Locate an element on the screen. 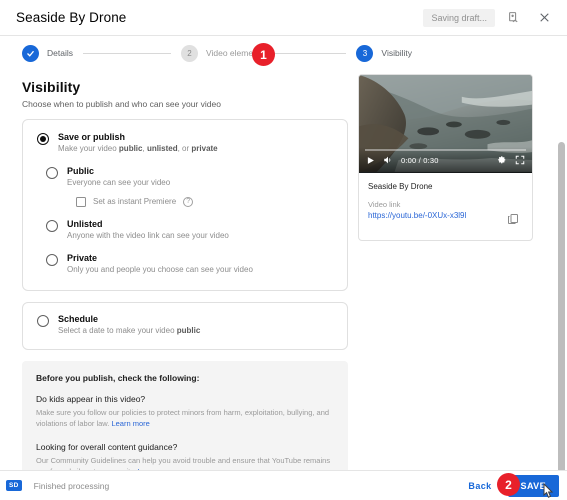 This screenshot has width=567, height=500. desc-private: private is located at coordinates (204, 148).